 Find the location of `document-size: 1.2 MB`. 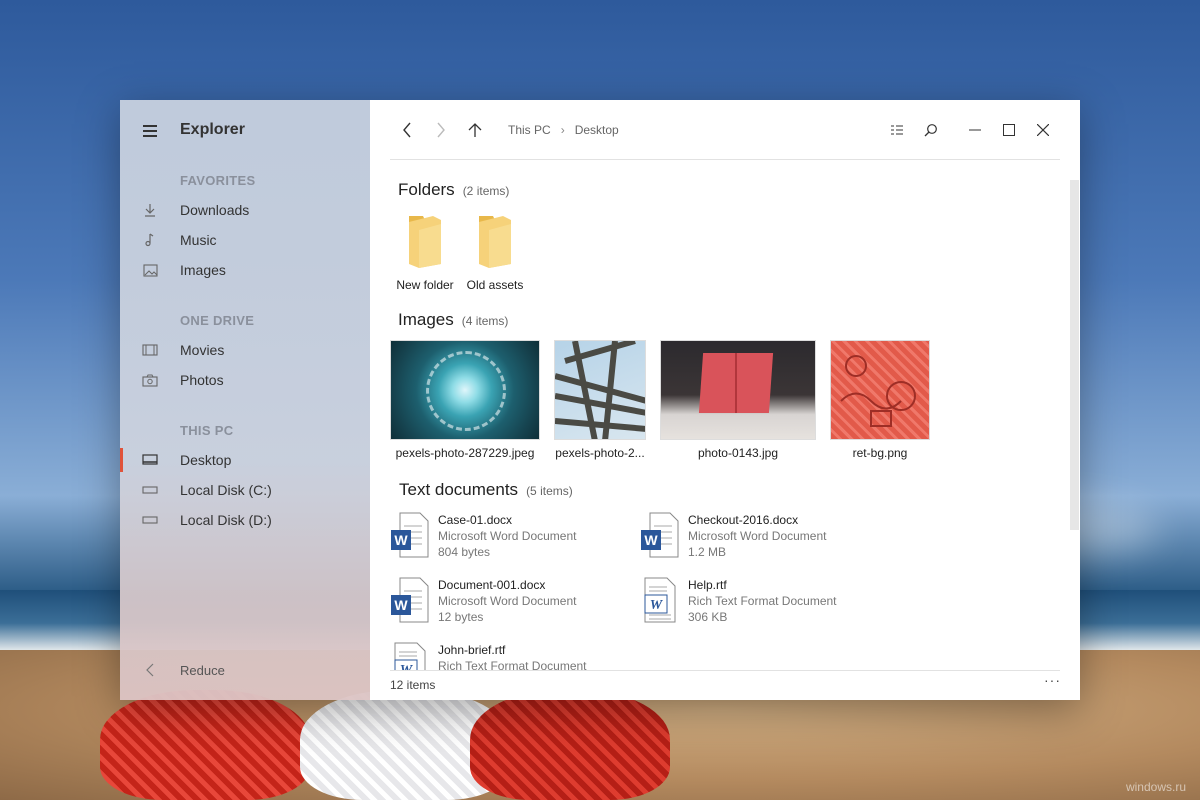

document-size: 1.2 MB is located at coordinates (707, 552).